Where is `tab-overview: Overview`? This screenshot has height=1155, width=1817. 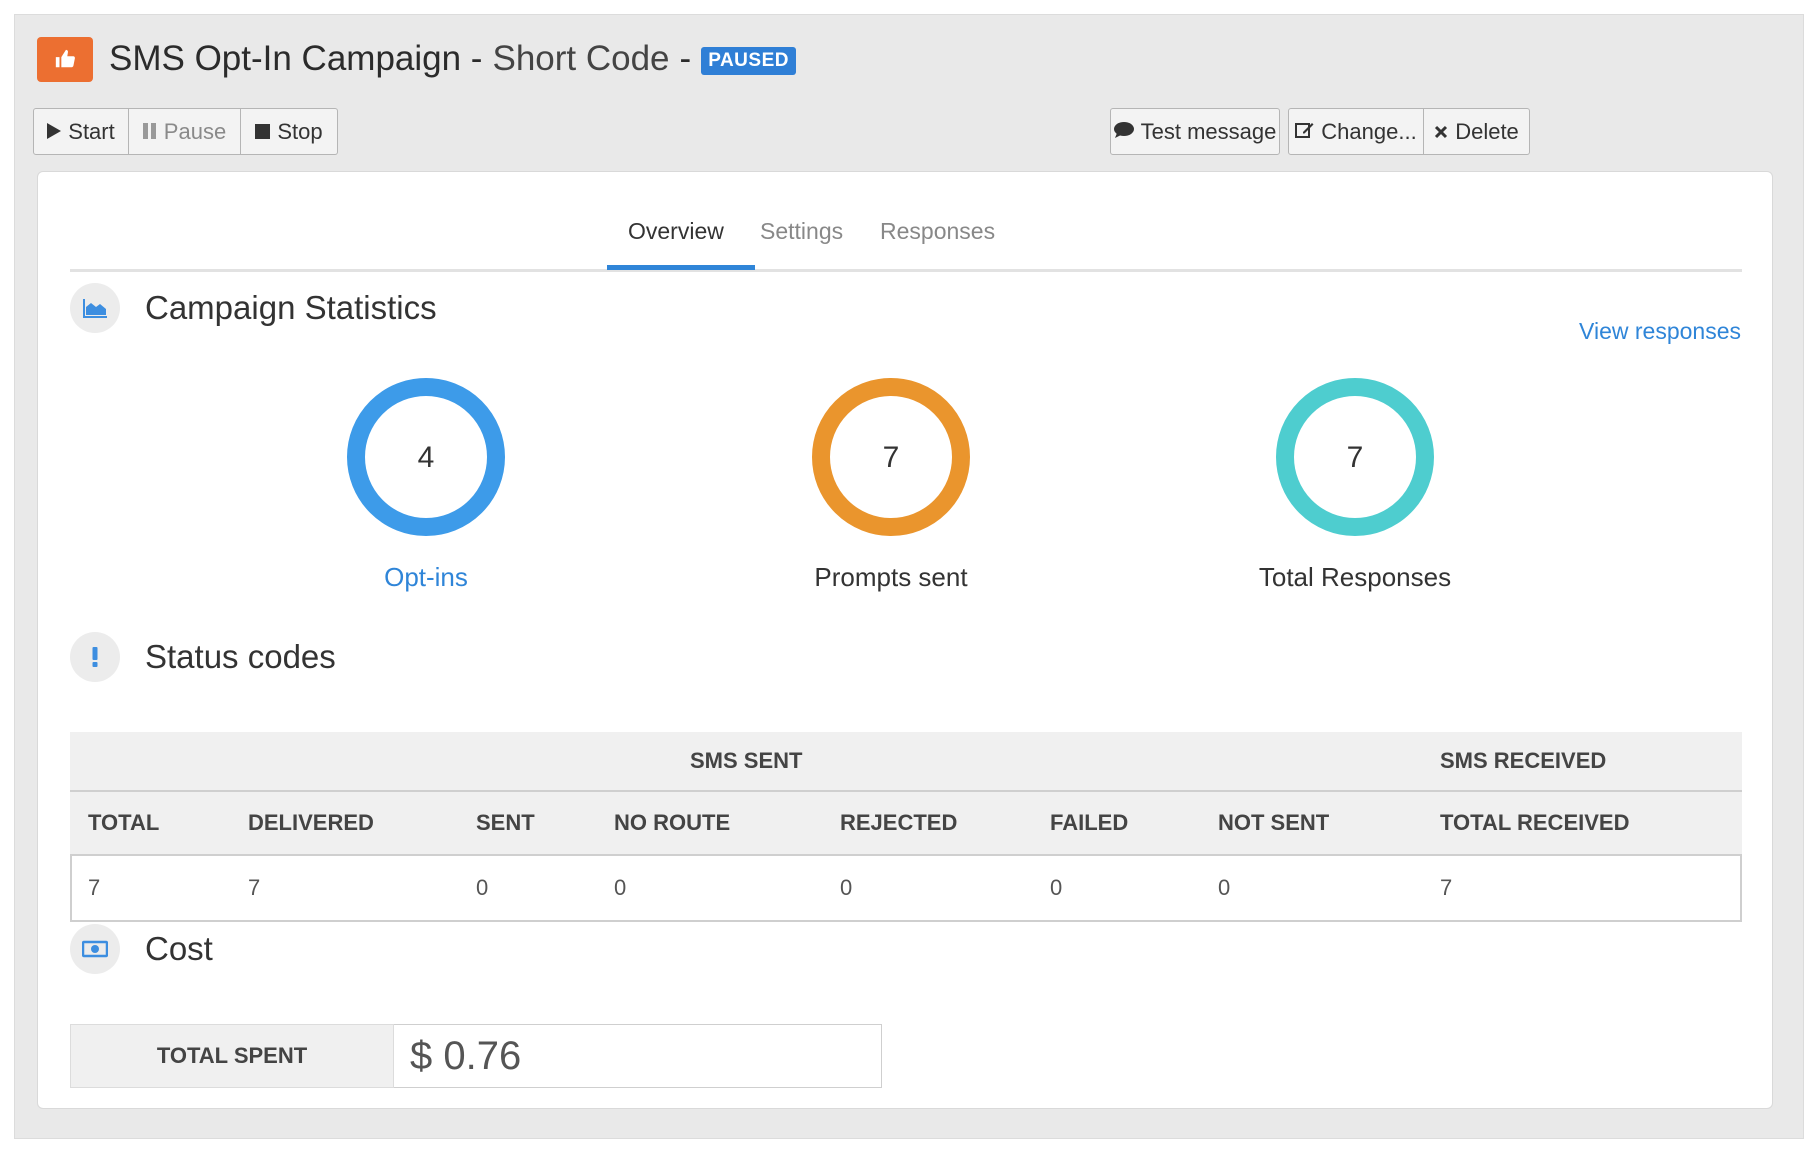 tab-overview: Overview is located at coordinates (676, 231).